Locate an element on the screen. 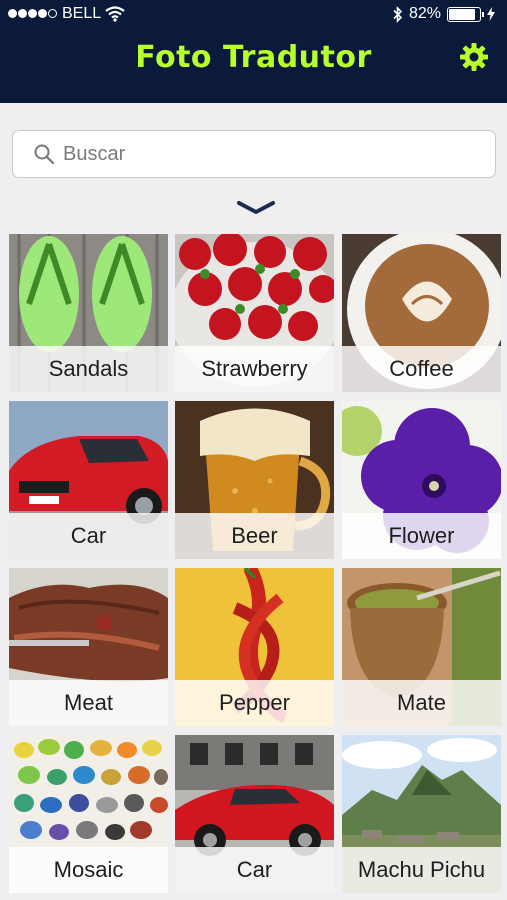  category-label: Sandals is located at coordinates (88, 369).